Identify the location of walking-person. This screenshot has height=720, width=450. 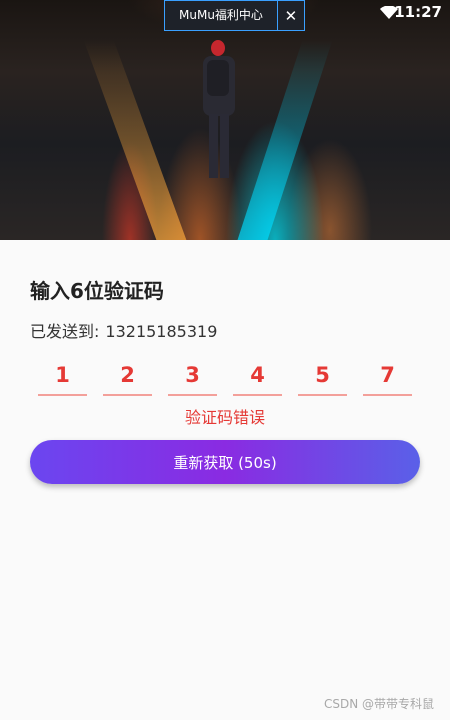
(219, 110).